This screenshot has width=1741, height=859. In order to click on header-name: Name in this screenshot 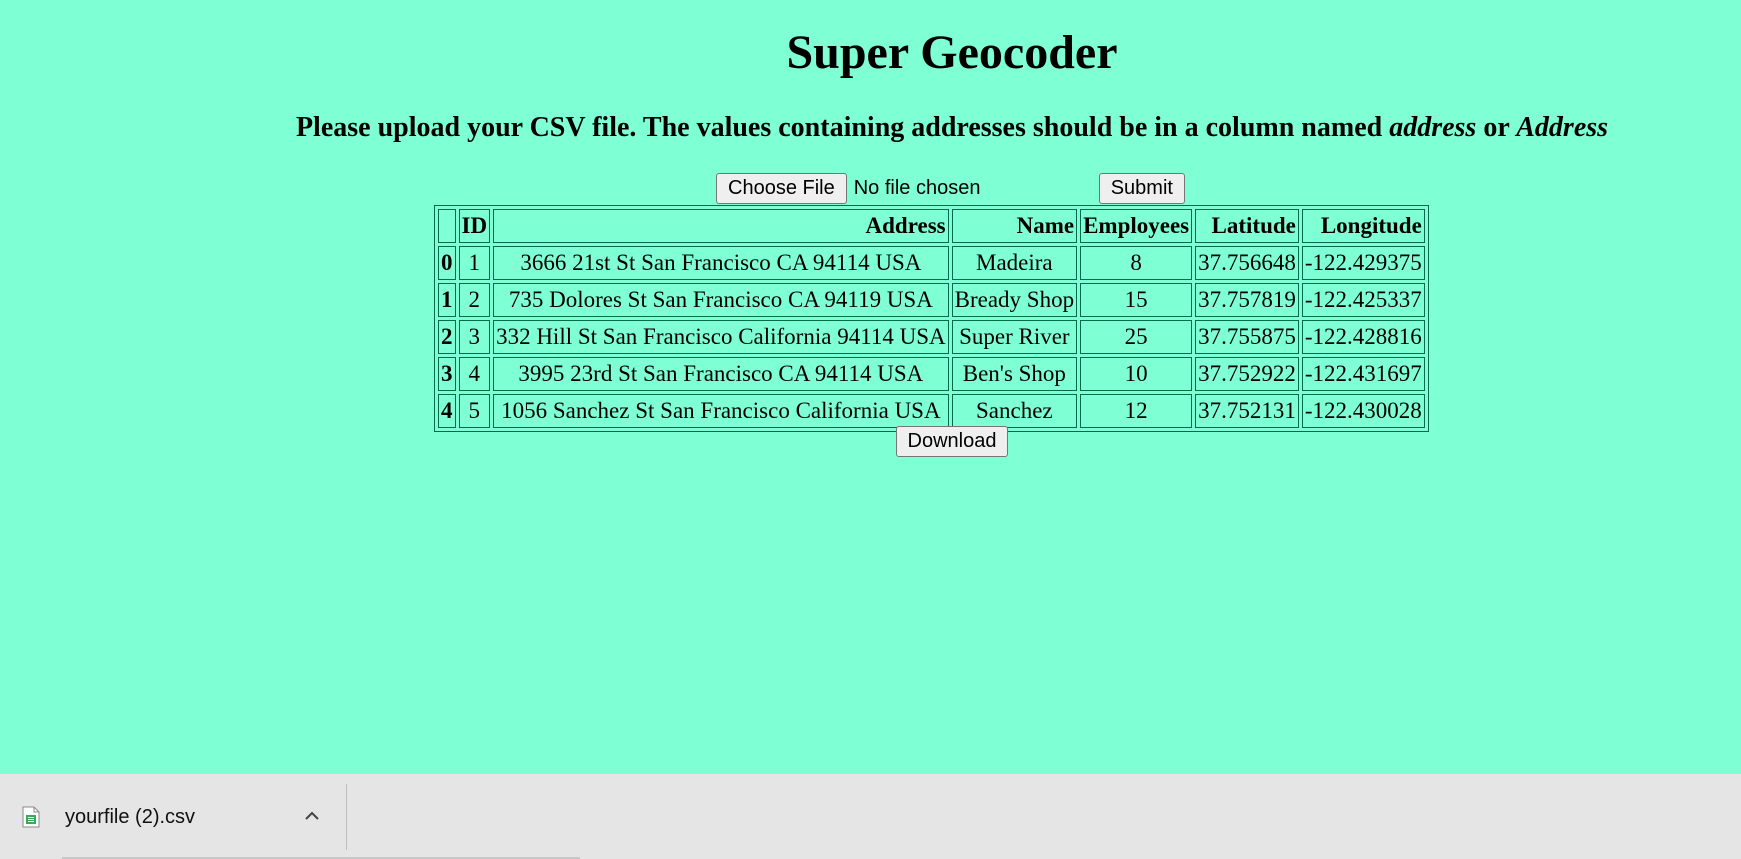, I will do `click(1014, 226)`.